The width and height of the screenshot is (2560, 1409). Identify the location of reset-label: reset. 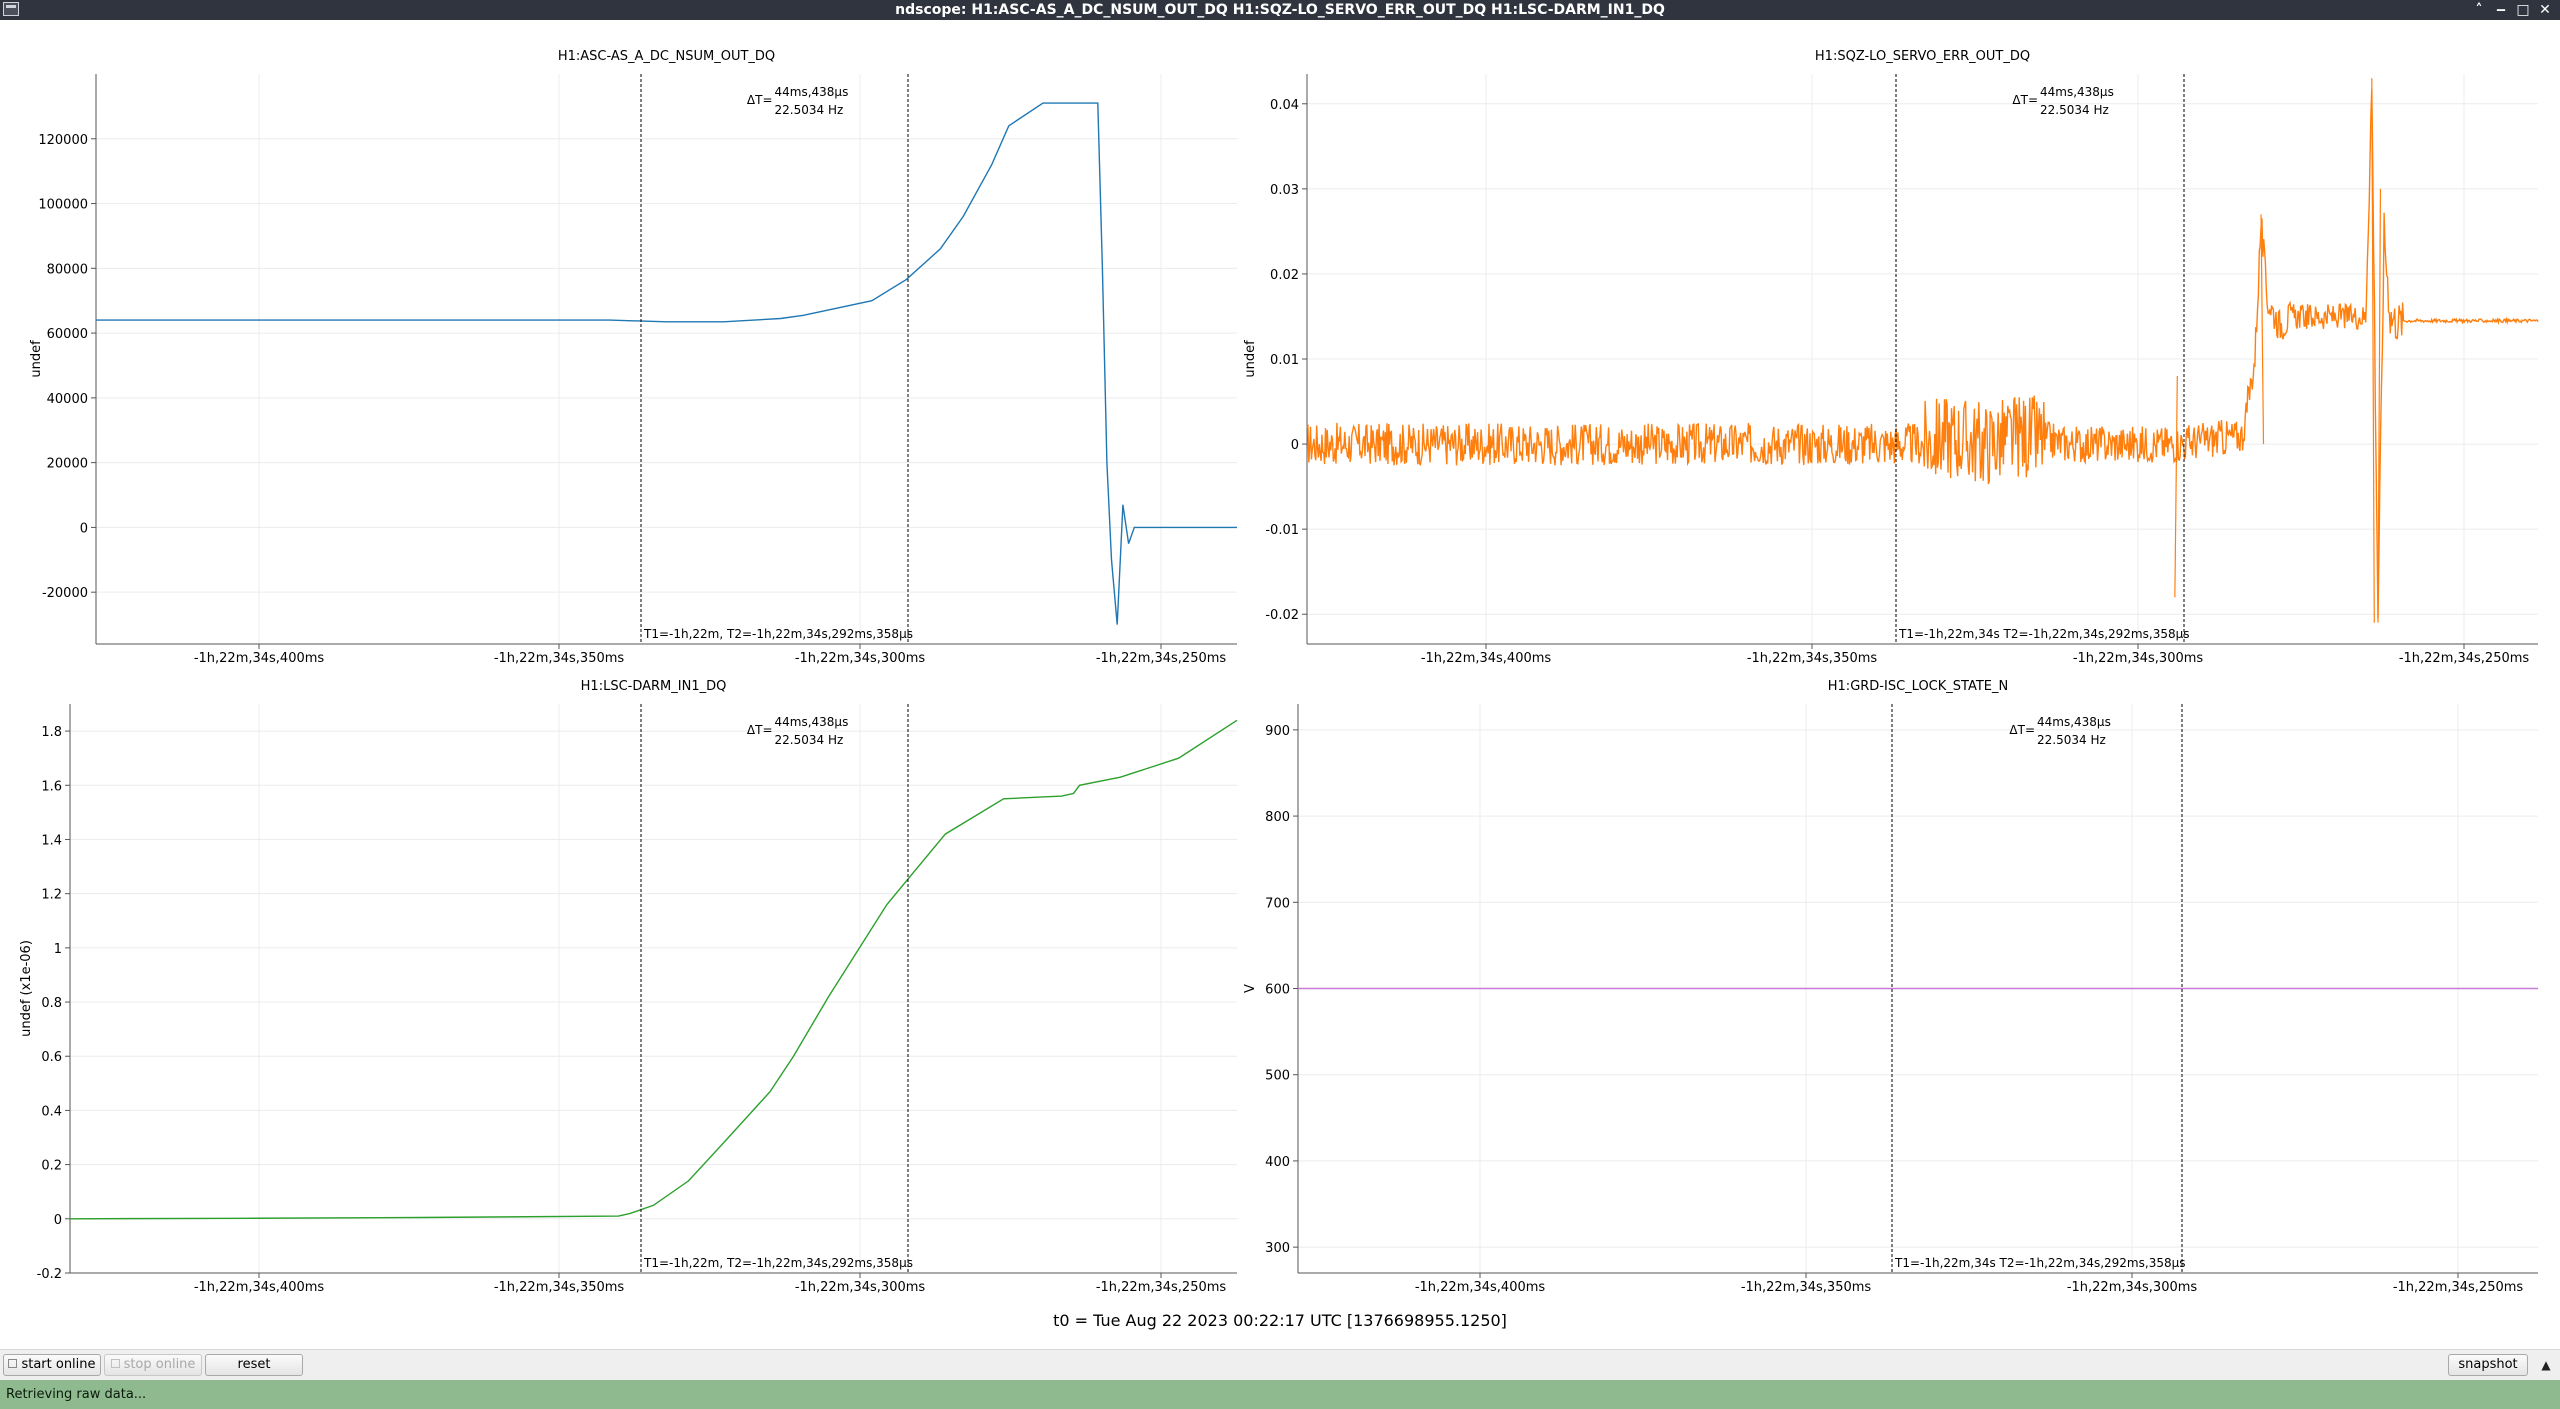
(254, 1364).